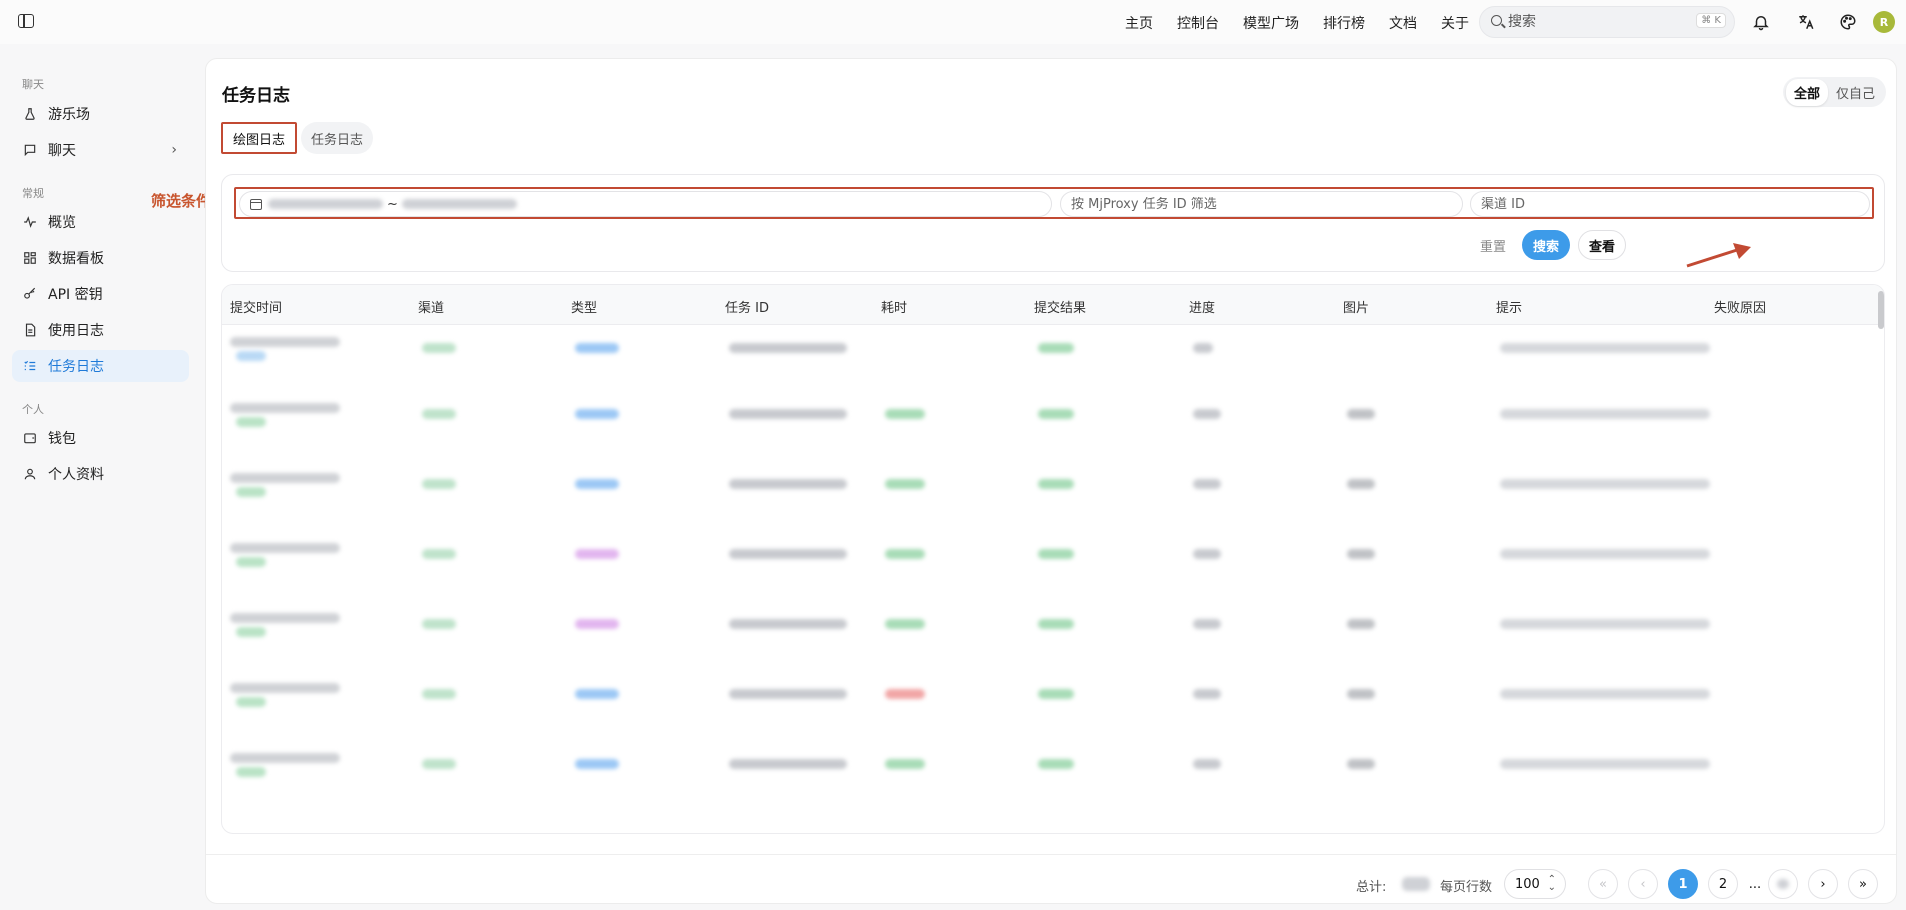 This screenshot has height=910, width=1906. Describe the element at coordinates (1761, 22) in the screenshot. I see `bell-icon` at that location.